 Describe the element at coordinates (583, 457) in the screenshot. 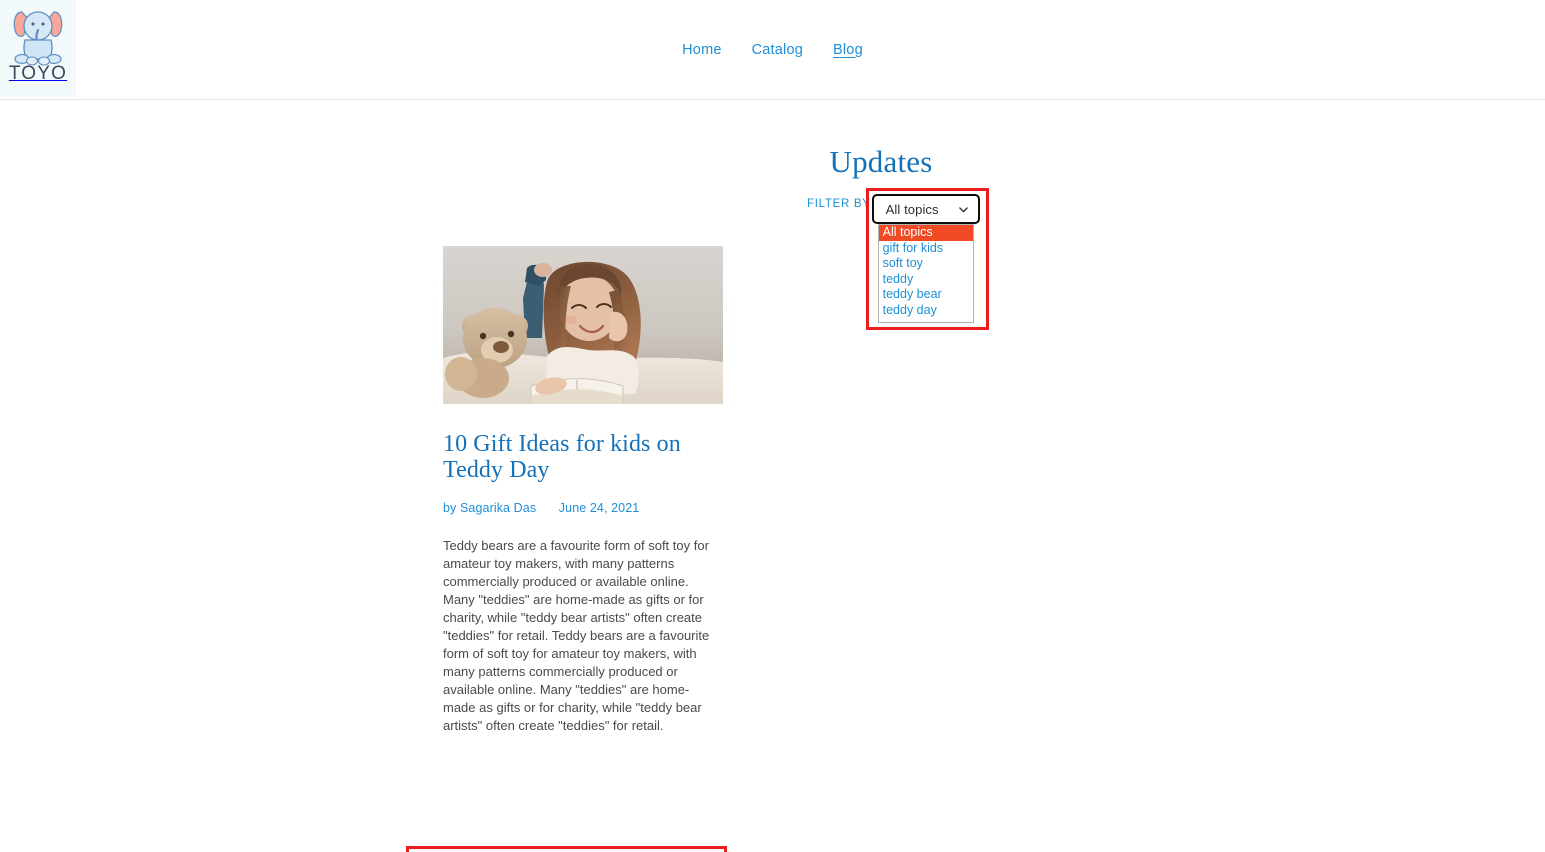

I see `article-title: 10 Gift Ideas for kids on Teddy Day` at that location.